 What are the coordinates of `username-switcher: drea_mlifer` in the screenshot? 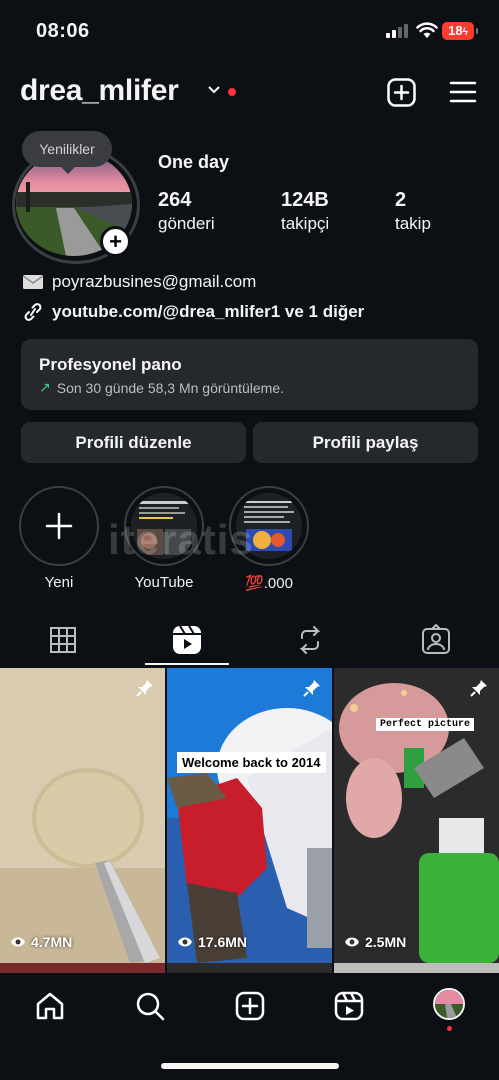 It's located at (99, 91).